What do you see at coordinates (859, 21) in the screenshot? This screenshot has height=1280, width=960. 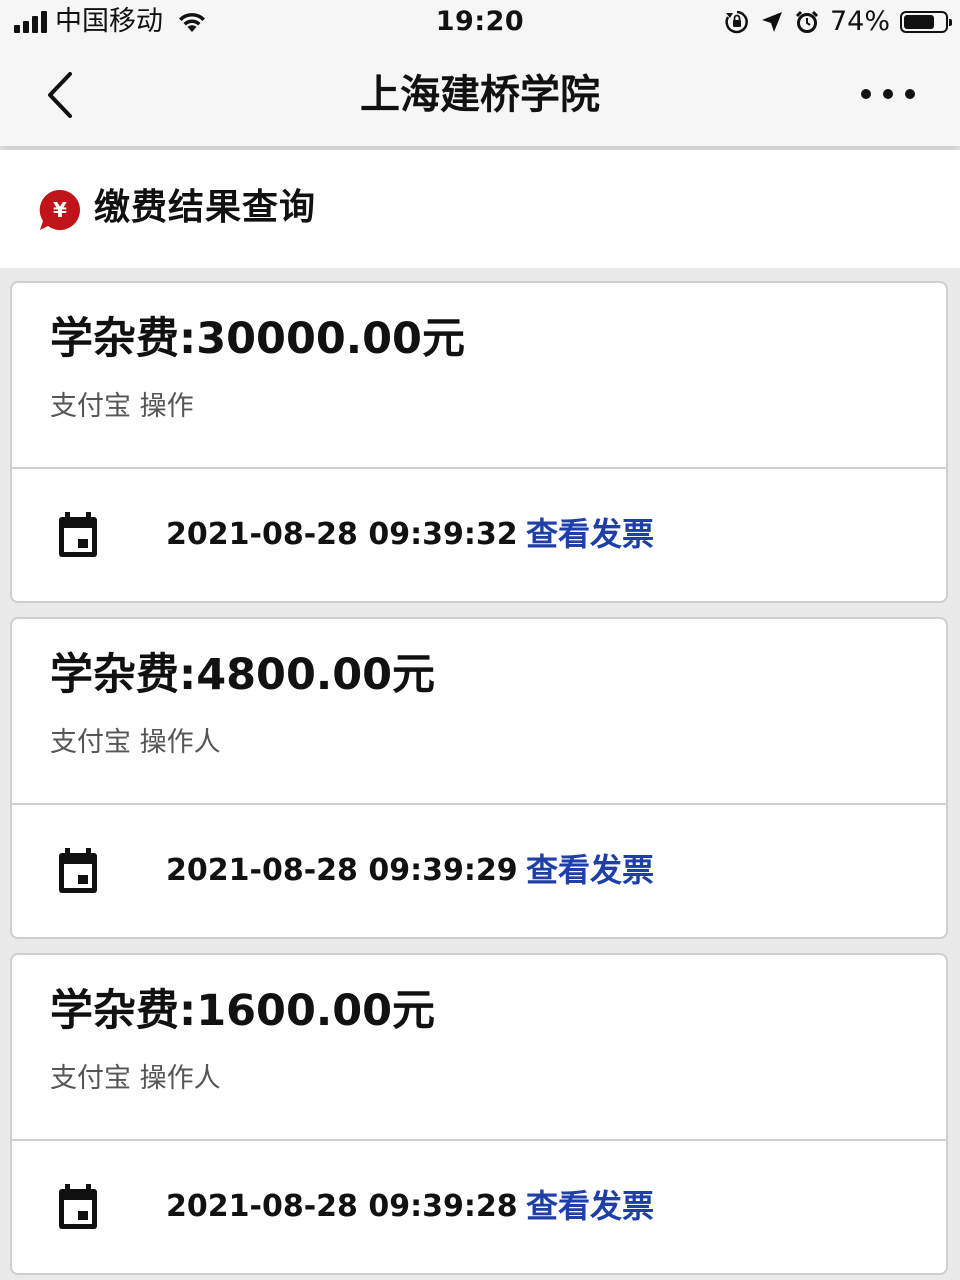 I see `battery-percent: 74%` at bounding box center [859, 21].